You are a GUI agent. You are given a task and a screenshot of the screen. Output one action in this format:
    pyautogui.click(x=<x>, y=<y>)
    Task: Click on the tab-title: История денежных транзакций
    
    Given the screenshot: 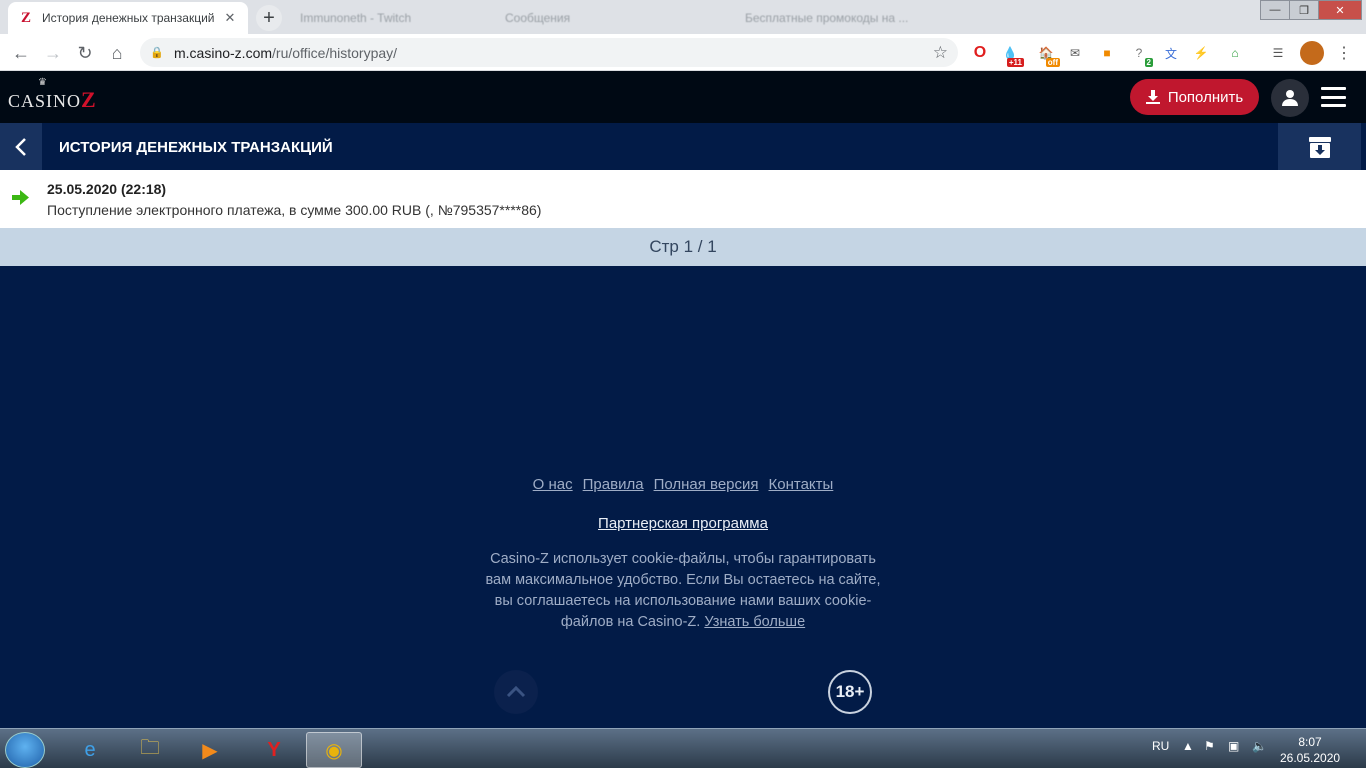 What is the action you would take?
    pyautogui.click(x=128, y=18)
    